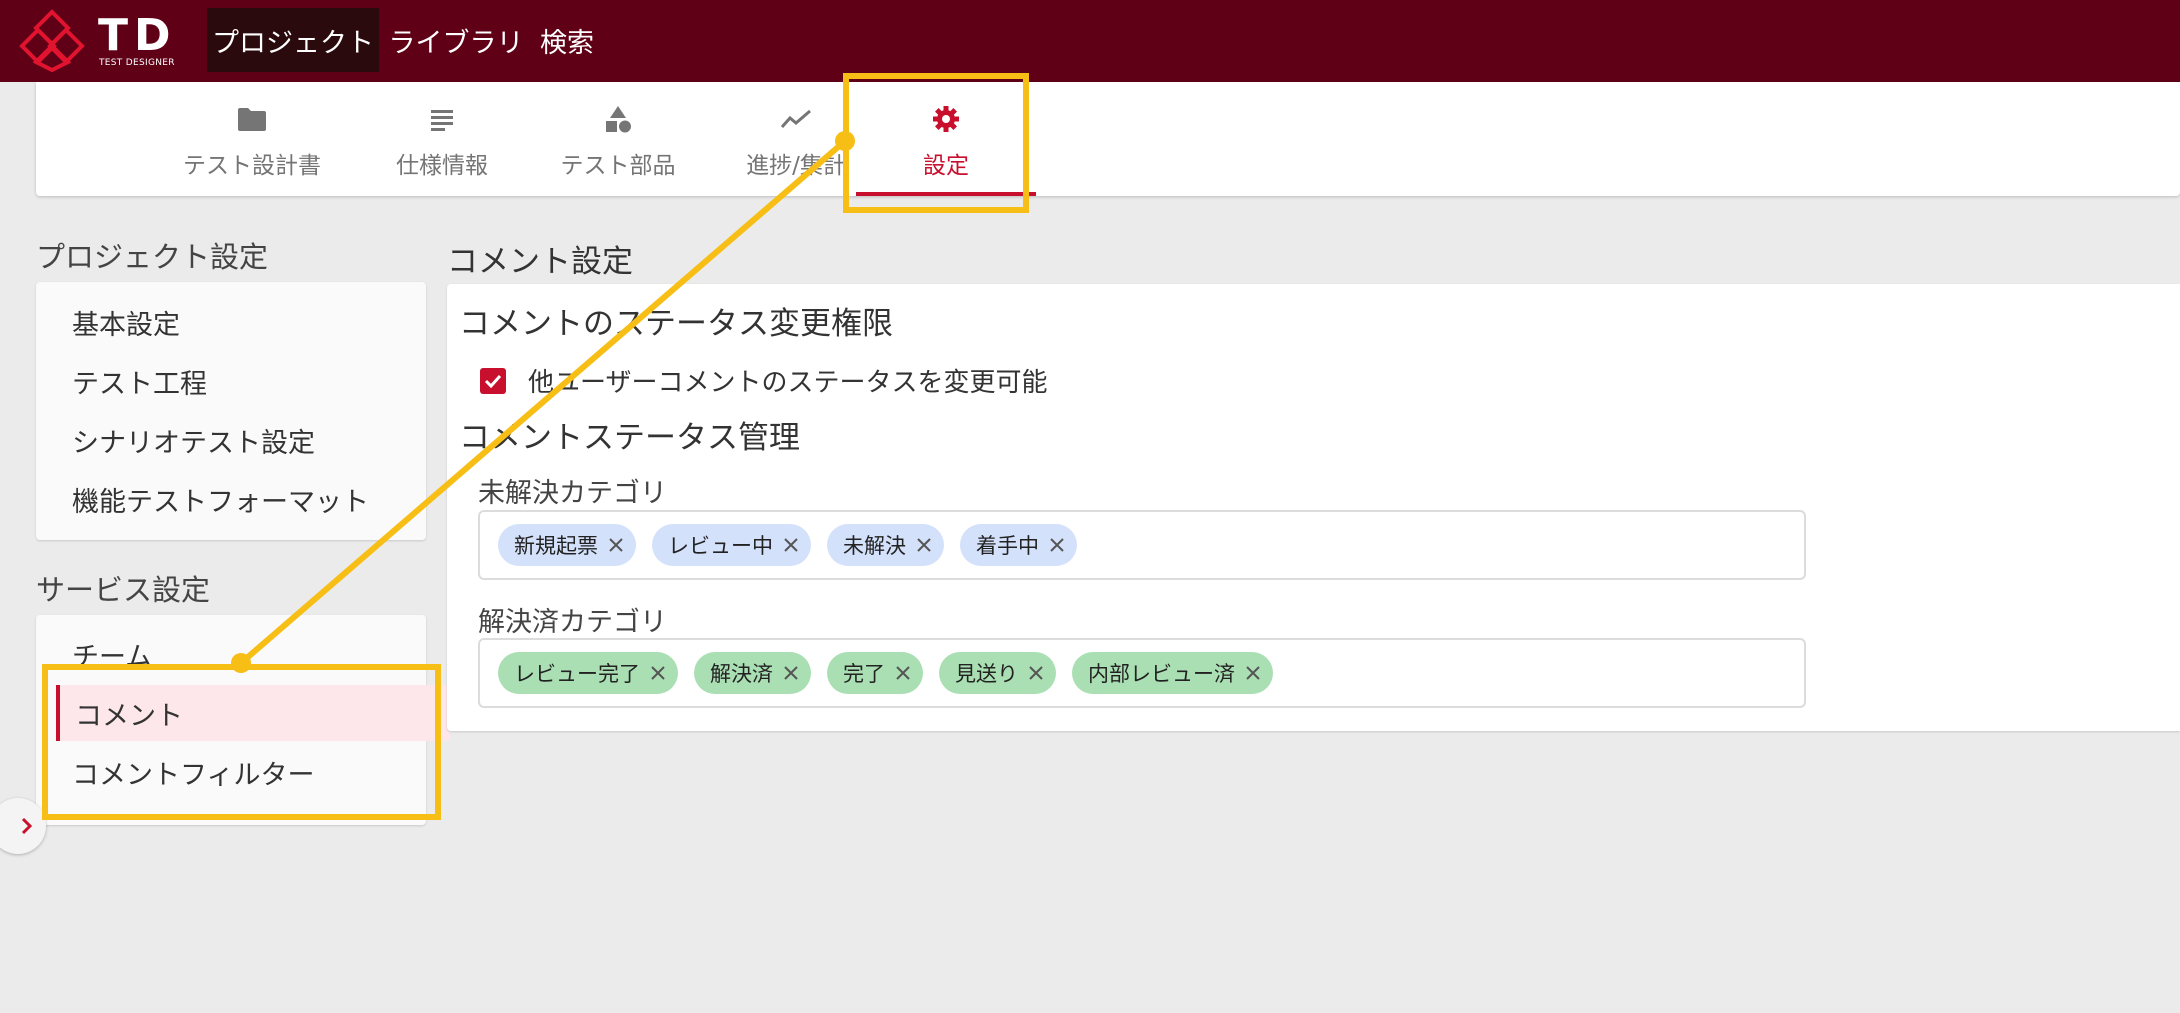 This screenshot has height=1013, width=2180. I want to click on chip-label: 完了, so click(864, 674).